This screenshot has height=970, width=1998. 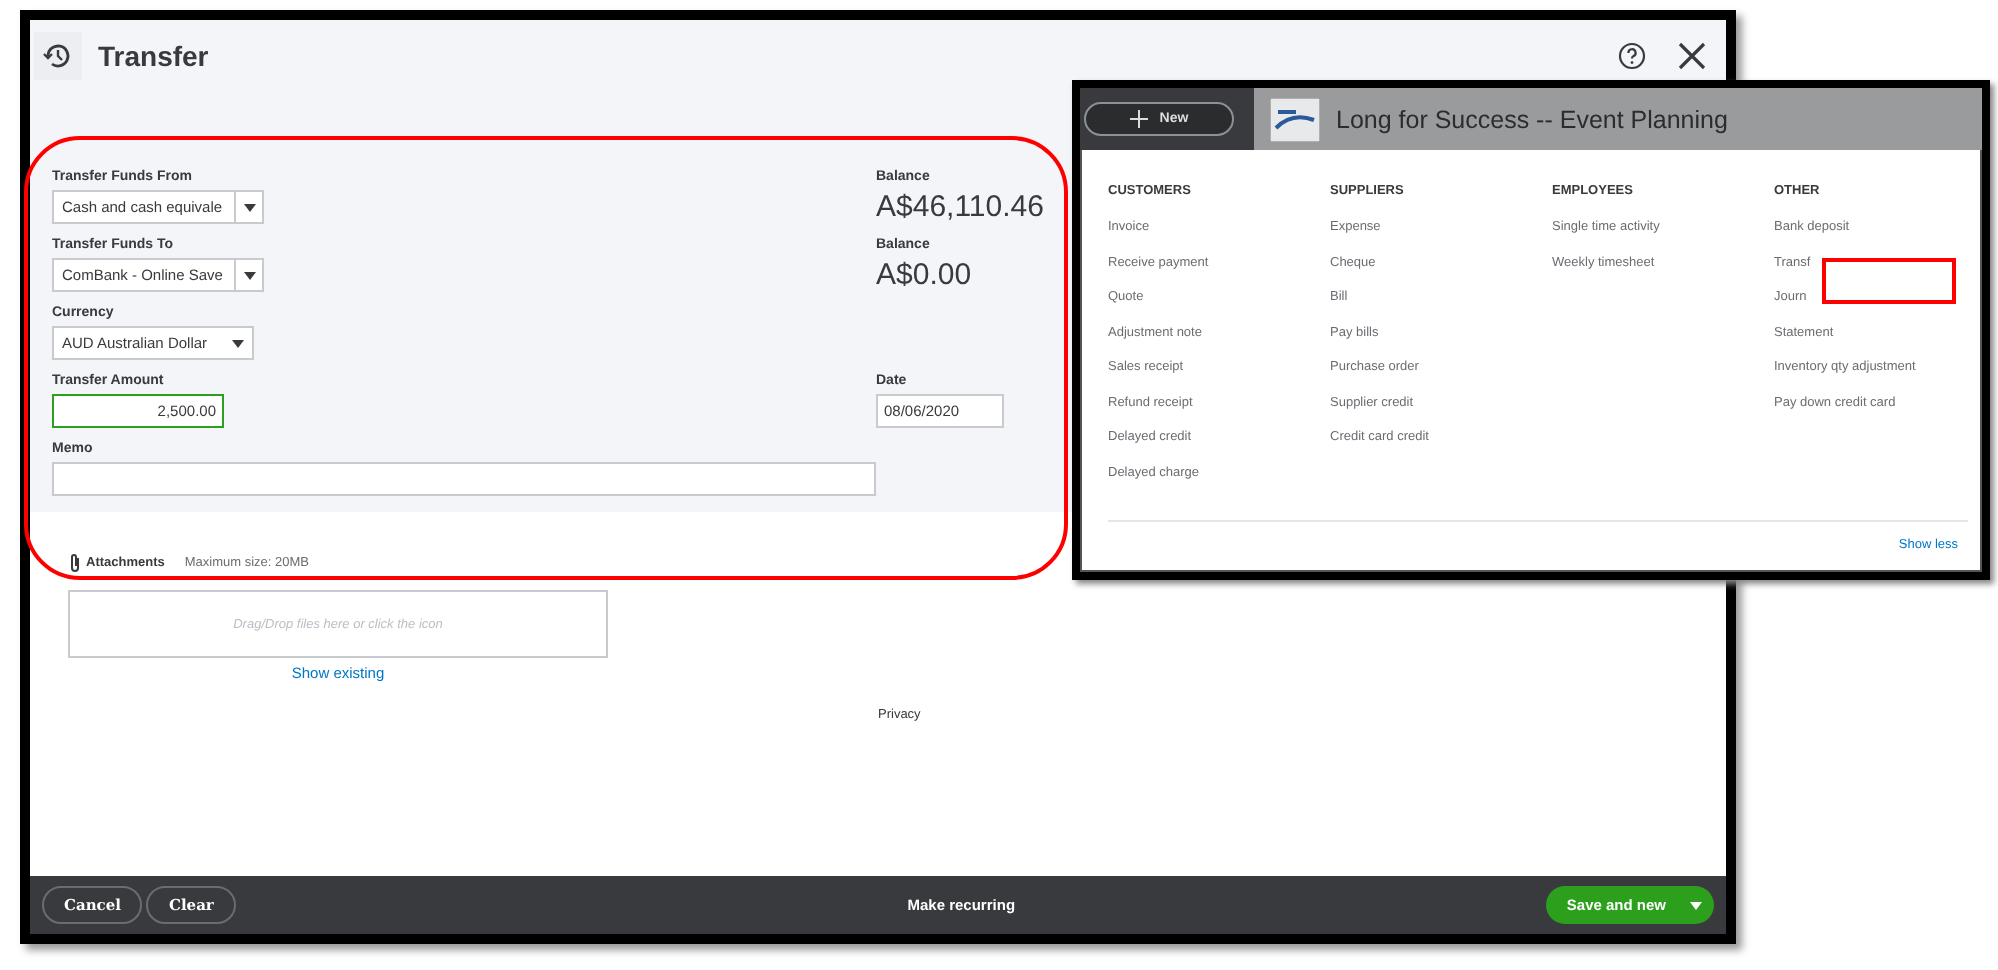 I want to click on paperclip-icon, so click(x=75, y=563).